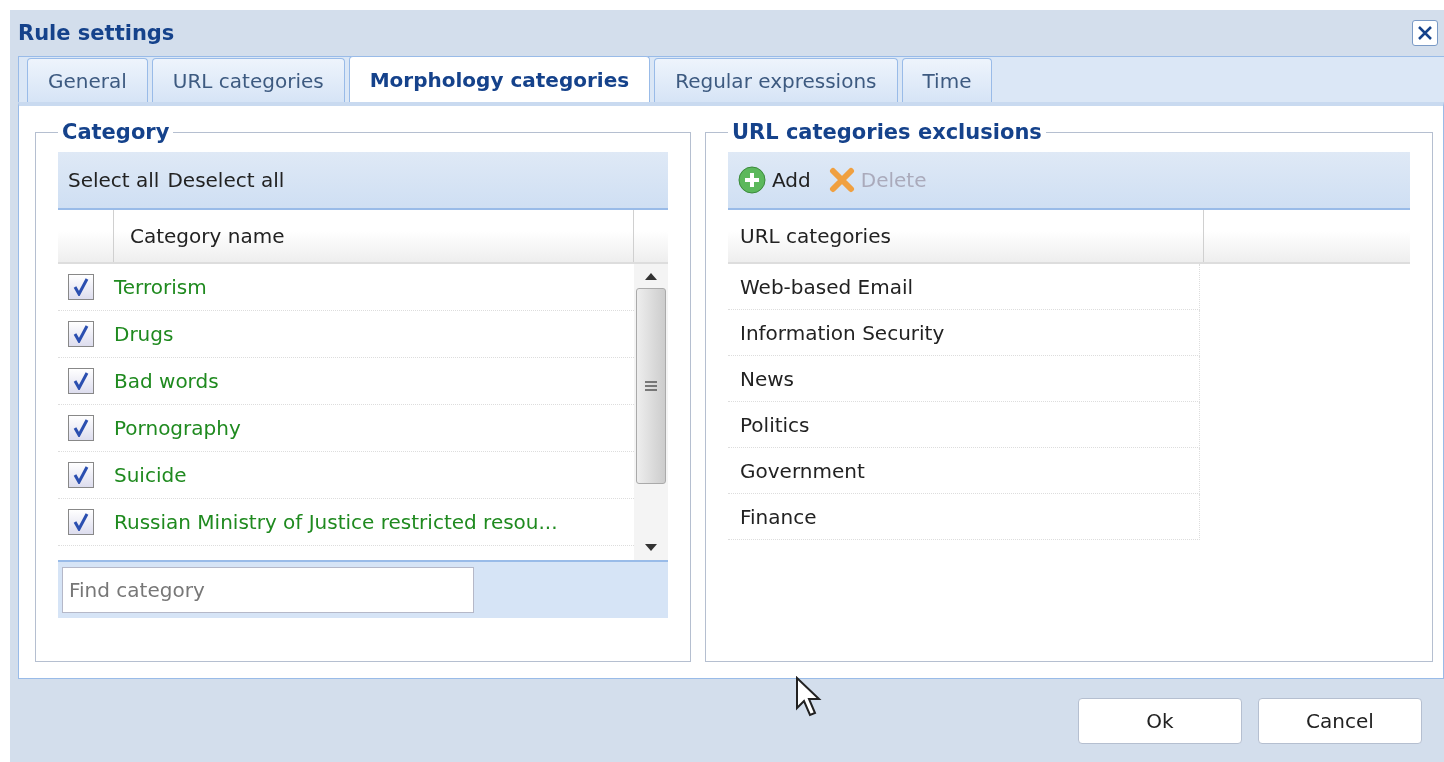  Describe the element at coordinates (966, 236) in the screenshot. I see `column-header: URL categories` at that location.